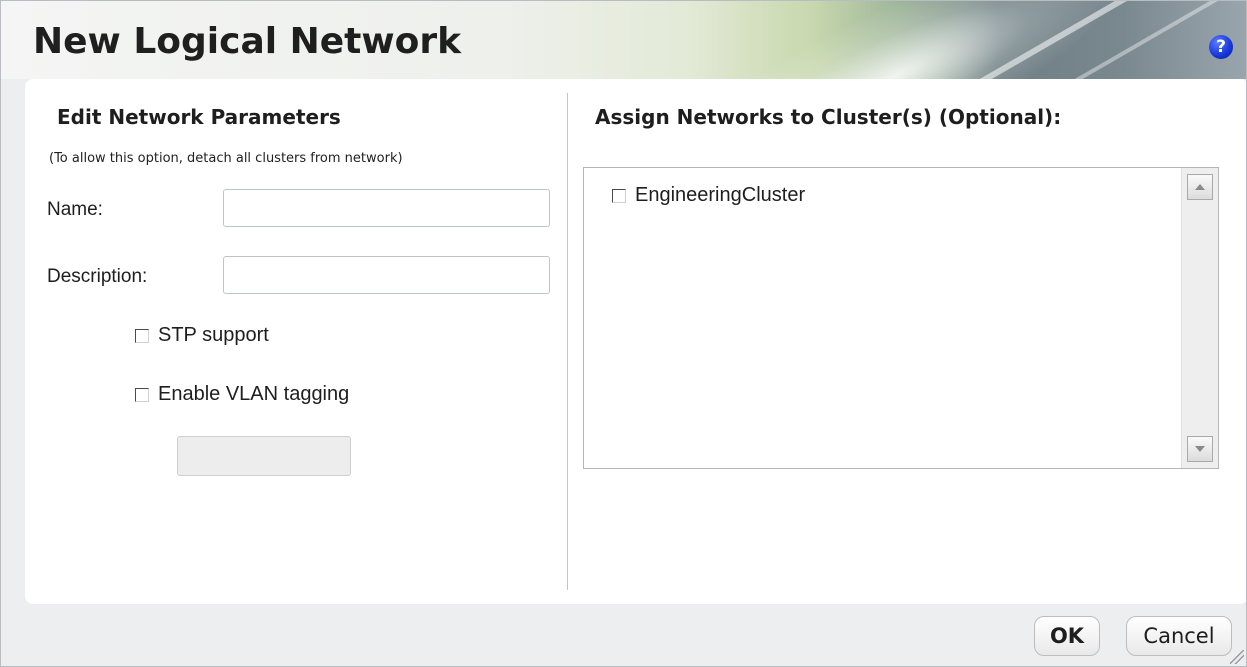 The image size is (1247, 667). What do you see at coordinates (619, 195) in the screenshot?
I see `engineeringcluster-checkbox` at bounding box center [619, 195].